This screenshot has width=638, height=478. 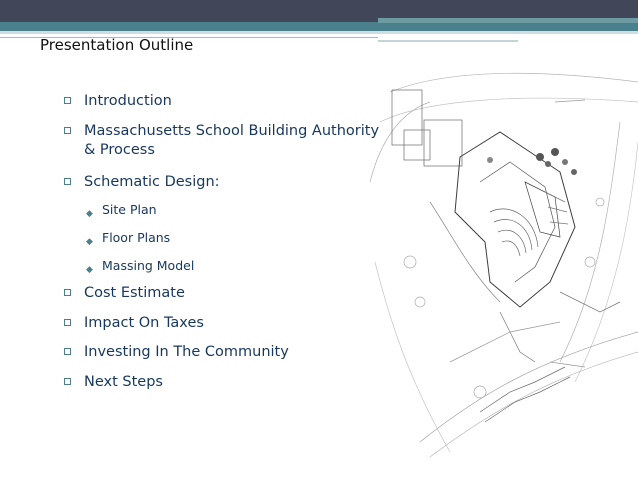 I want to click on slide-title: Presentation Outline, so click(x=117, y=45).